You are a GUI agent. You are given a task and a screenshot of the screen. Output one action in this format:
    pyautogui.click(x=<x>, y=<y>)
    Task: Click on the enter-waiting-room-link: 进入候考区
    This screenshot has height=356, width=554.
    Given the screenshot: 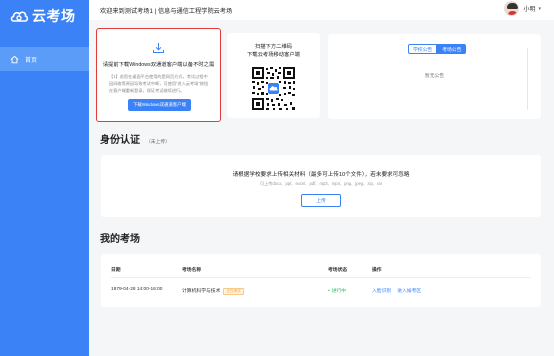 What is the action you would take?
    pyautogui.click(x=409, y=291)
    